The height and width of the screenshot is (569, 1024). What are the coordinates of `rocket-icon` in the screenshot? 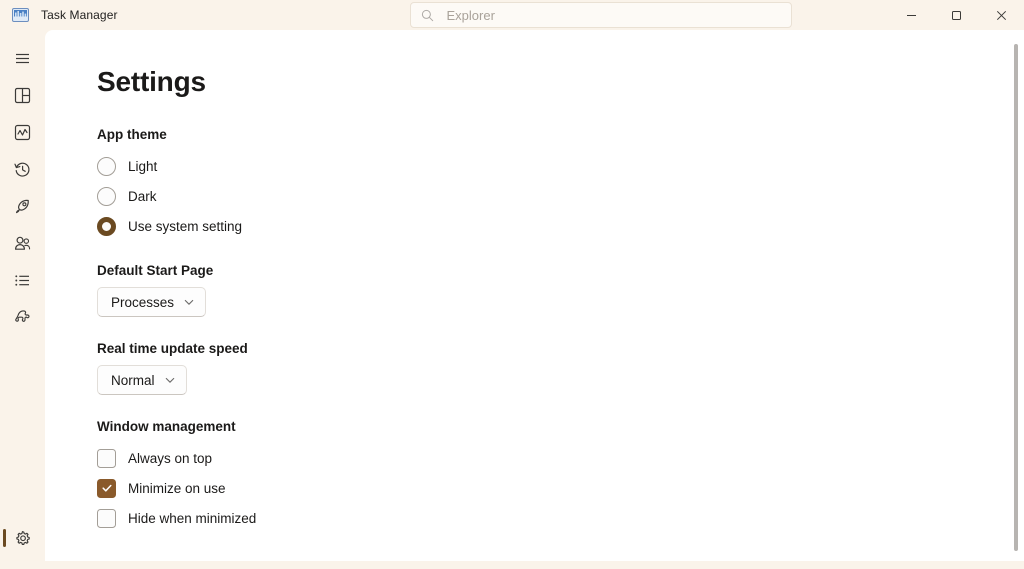 It's located at (22, 206).